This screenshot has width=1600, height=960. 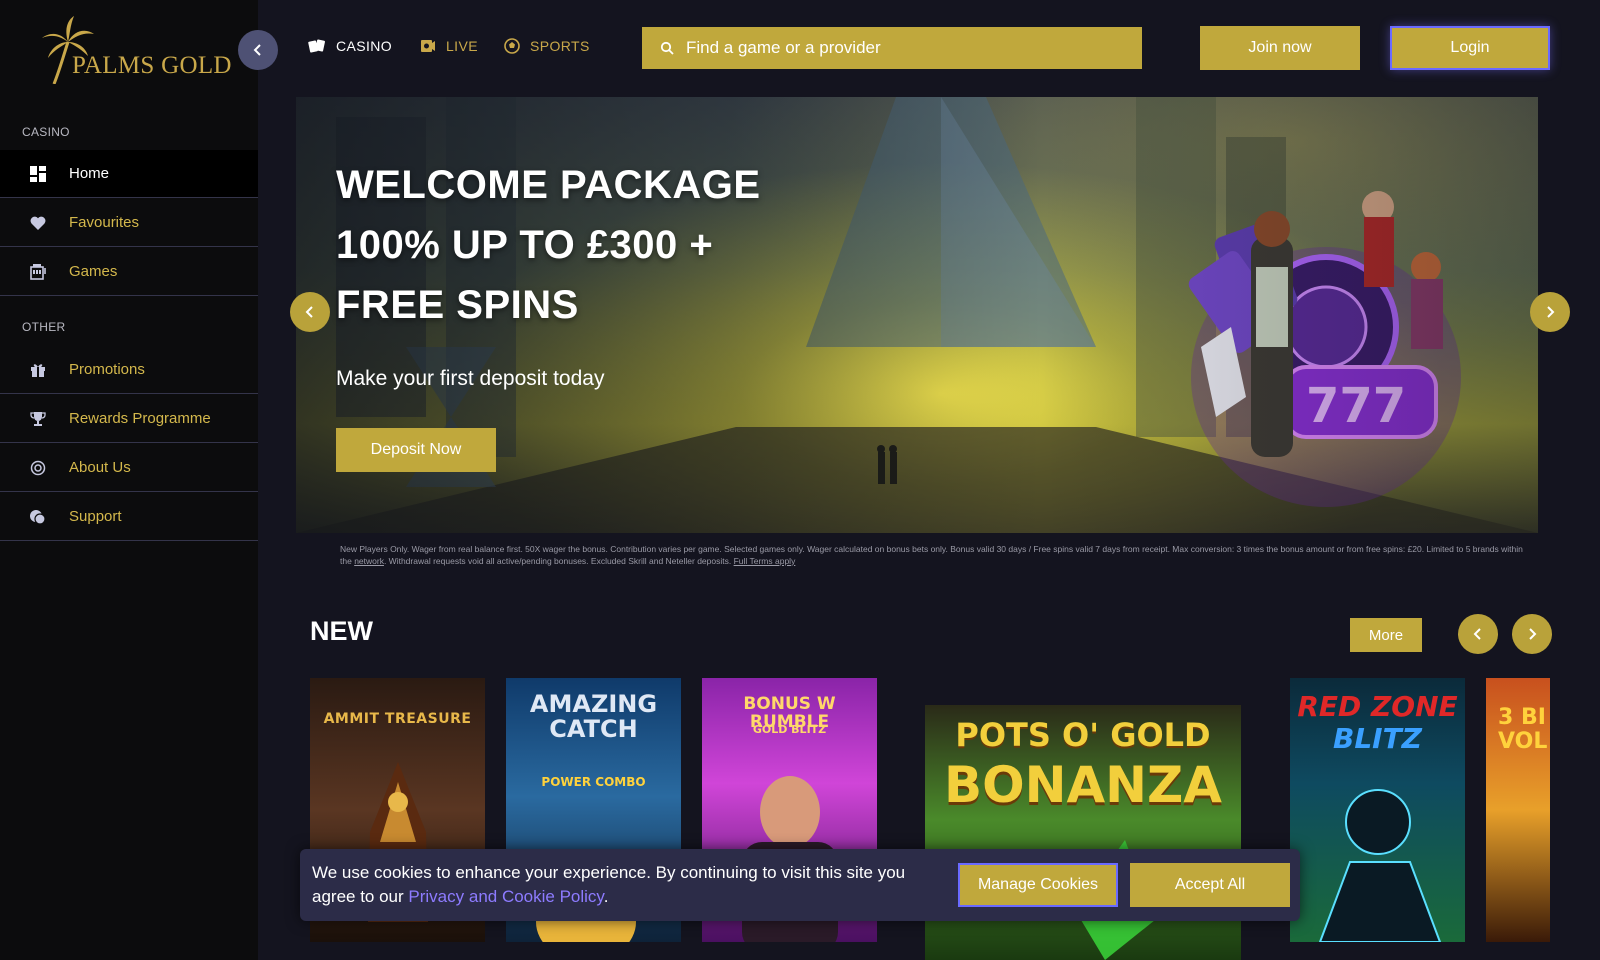 I want to click on sidebar-item-about-us: About Us, so click(x=129, y=468).